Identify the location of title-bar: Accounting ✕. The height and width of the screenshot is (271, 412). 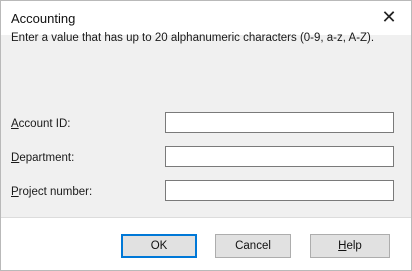
(206, 18).